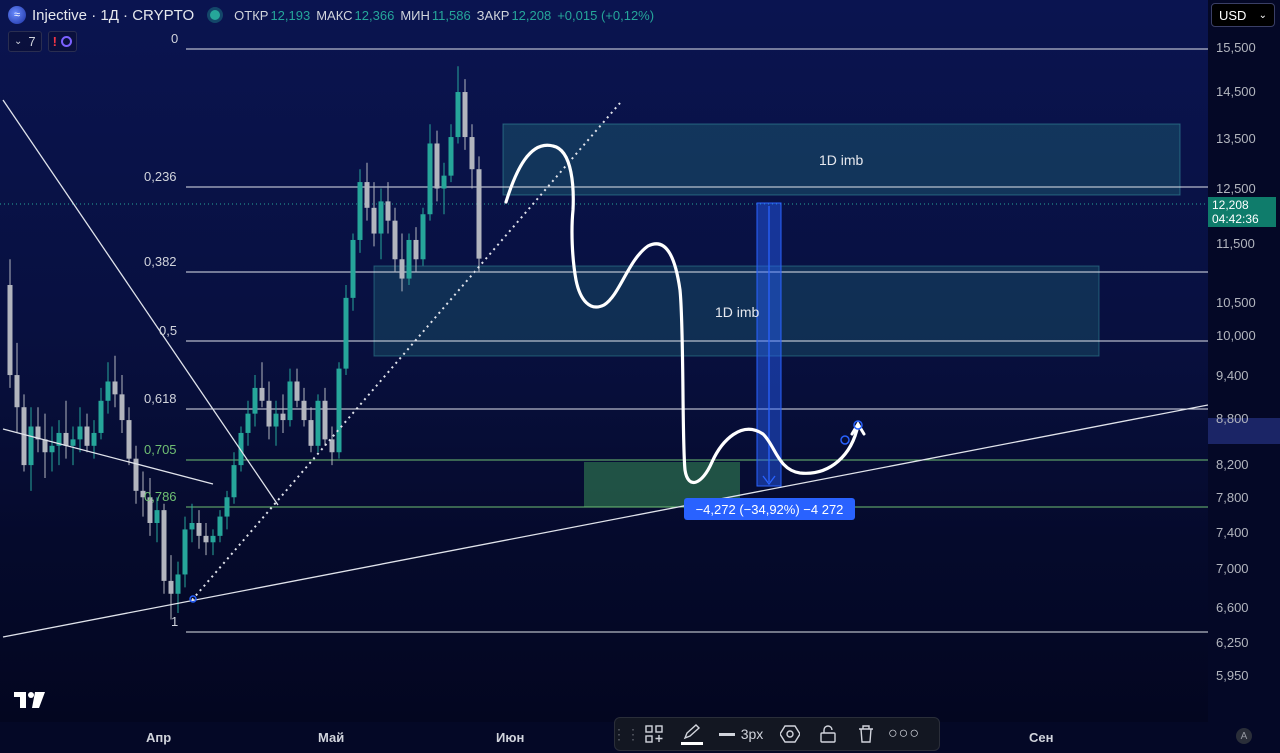  I want to click on fib-label-0786: 0,786, so click(160, 496).